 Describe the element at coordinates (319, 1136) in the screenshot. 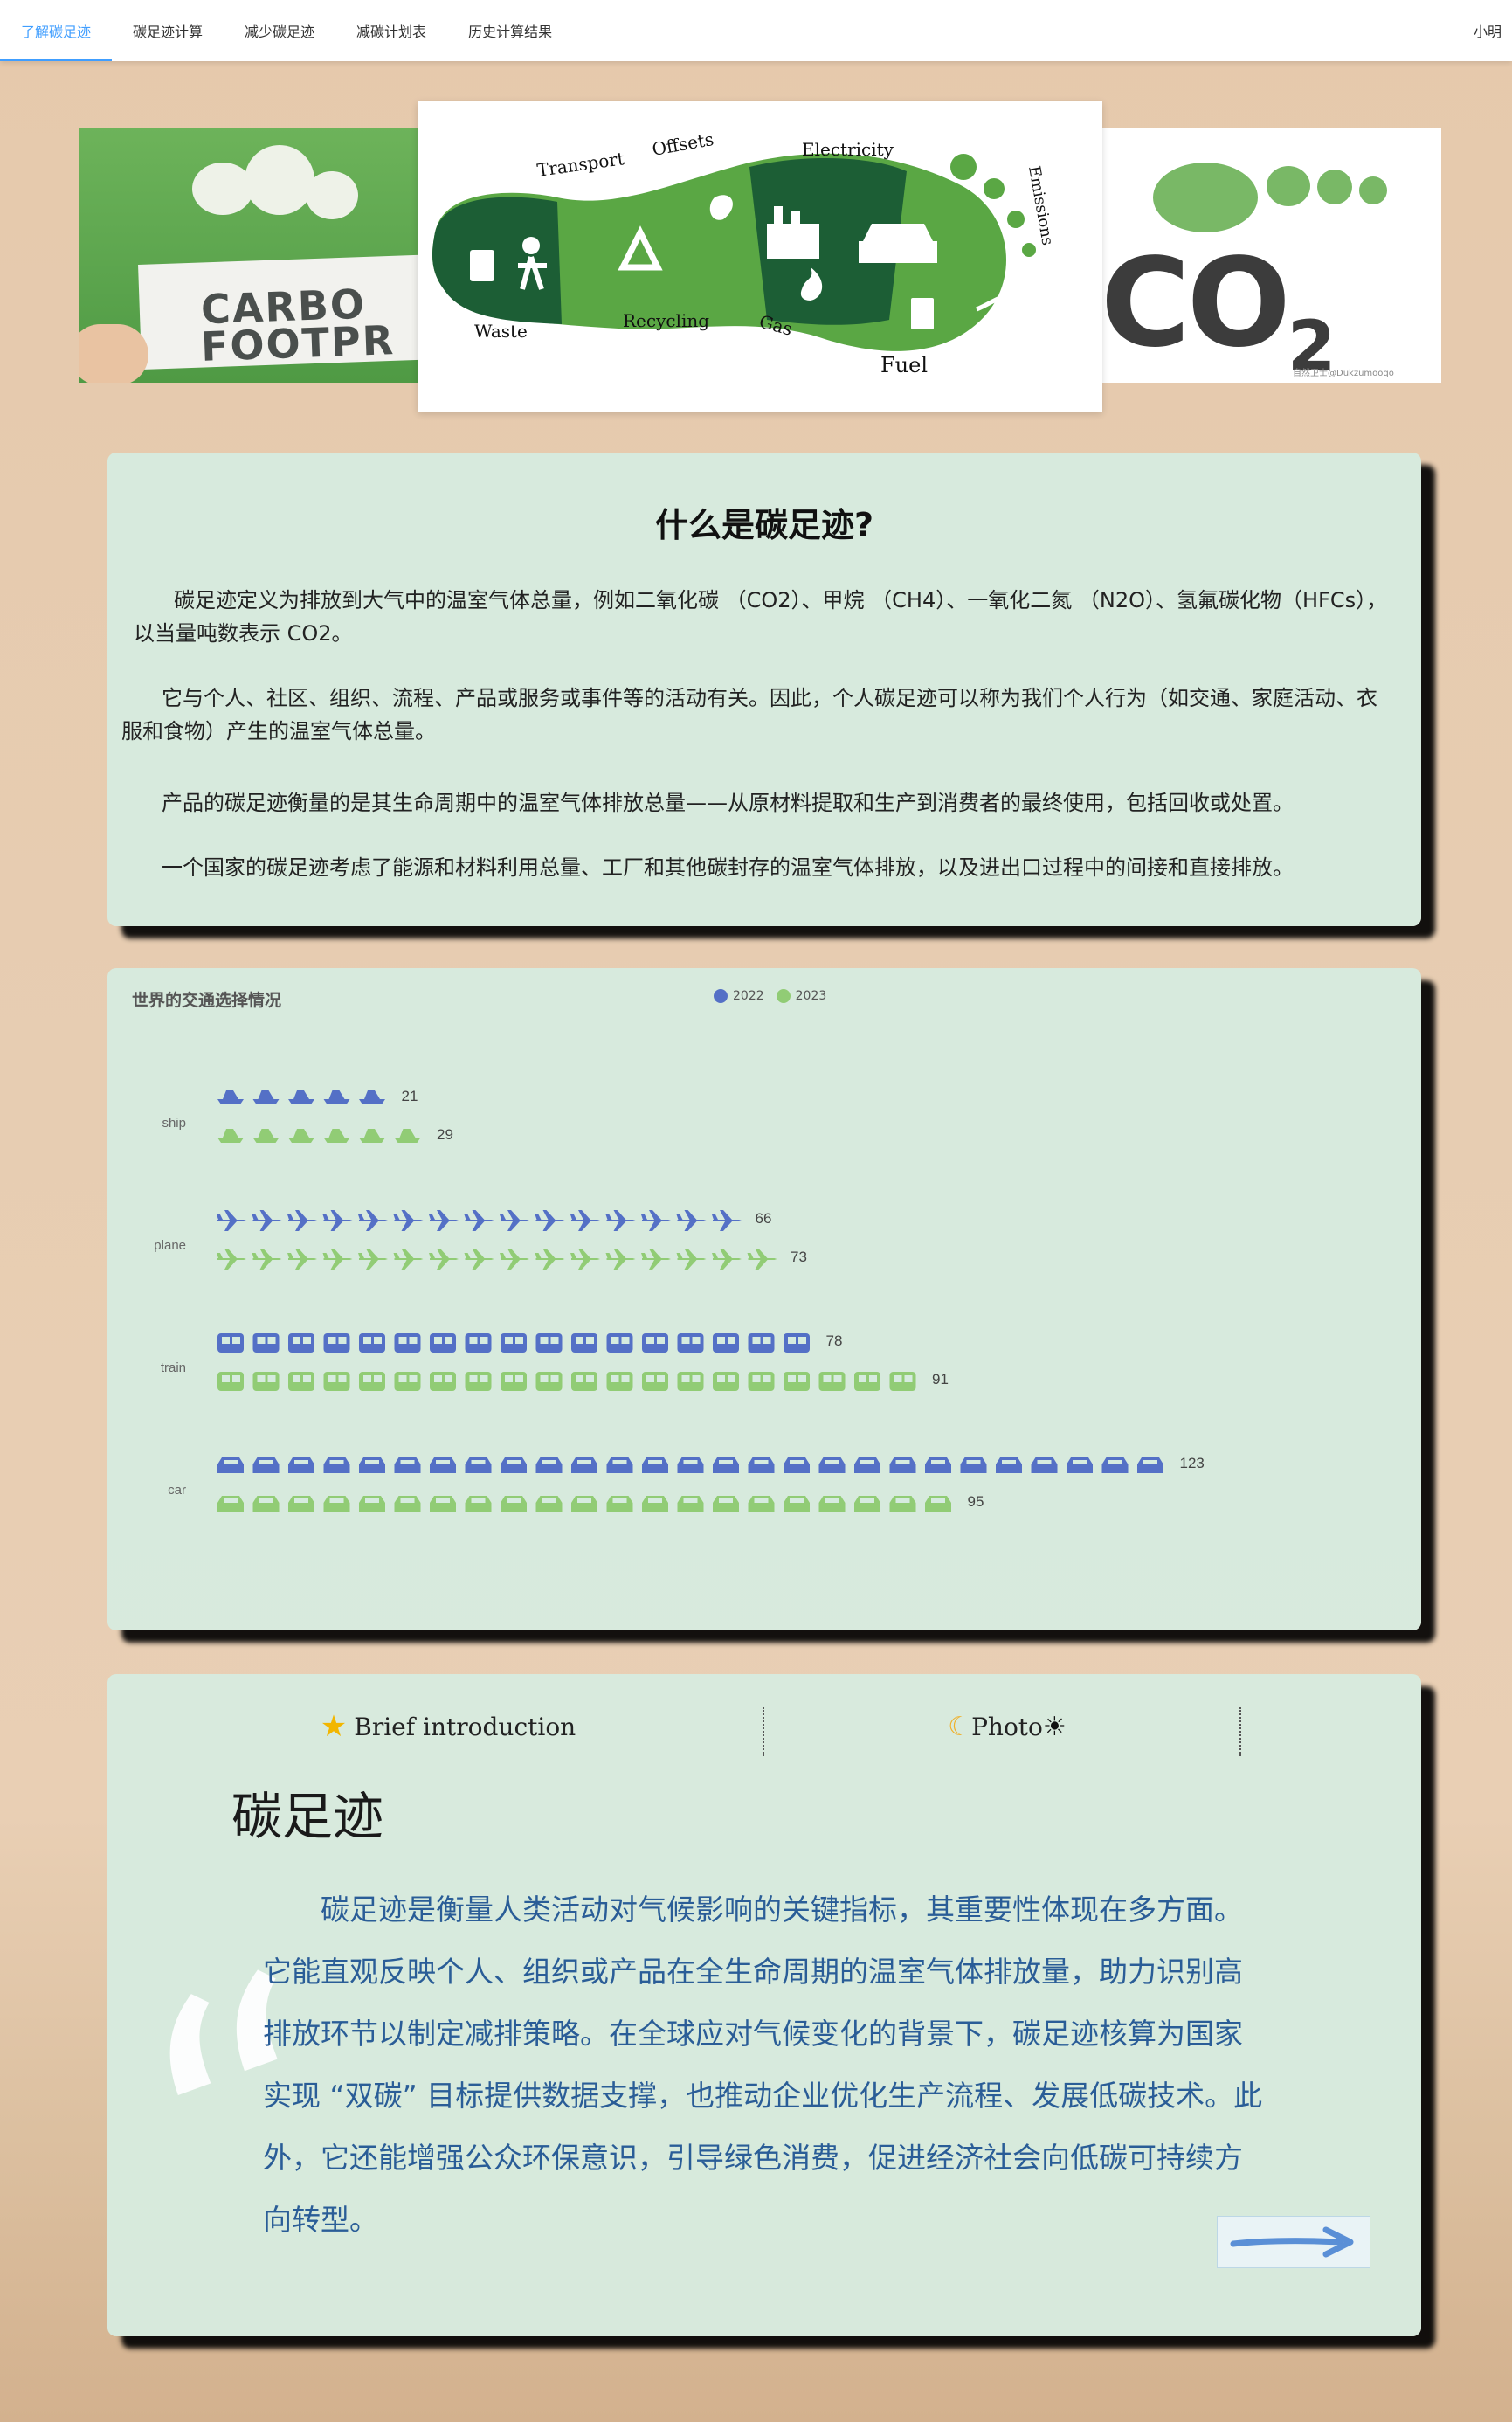

I see `bar-ship-2023` at that location.